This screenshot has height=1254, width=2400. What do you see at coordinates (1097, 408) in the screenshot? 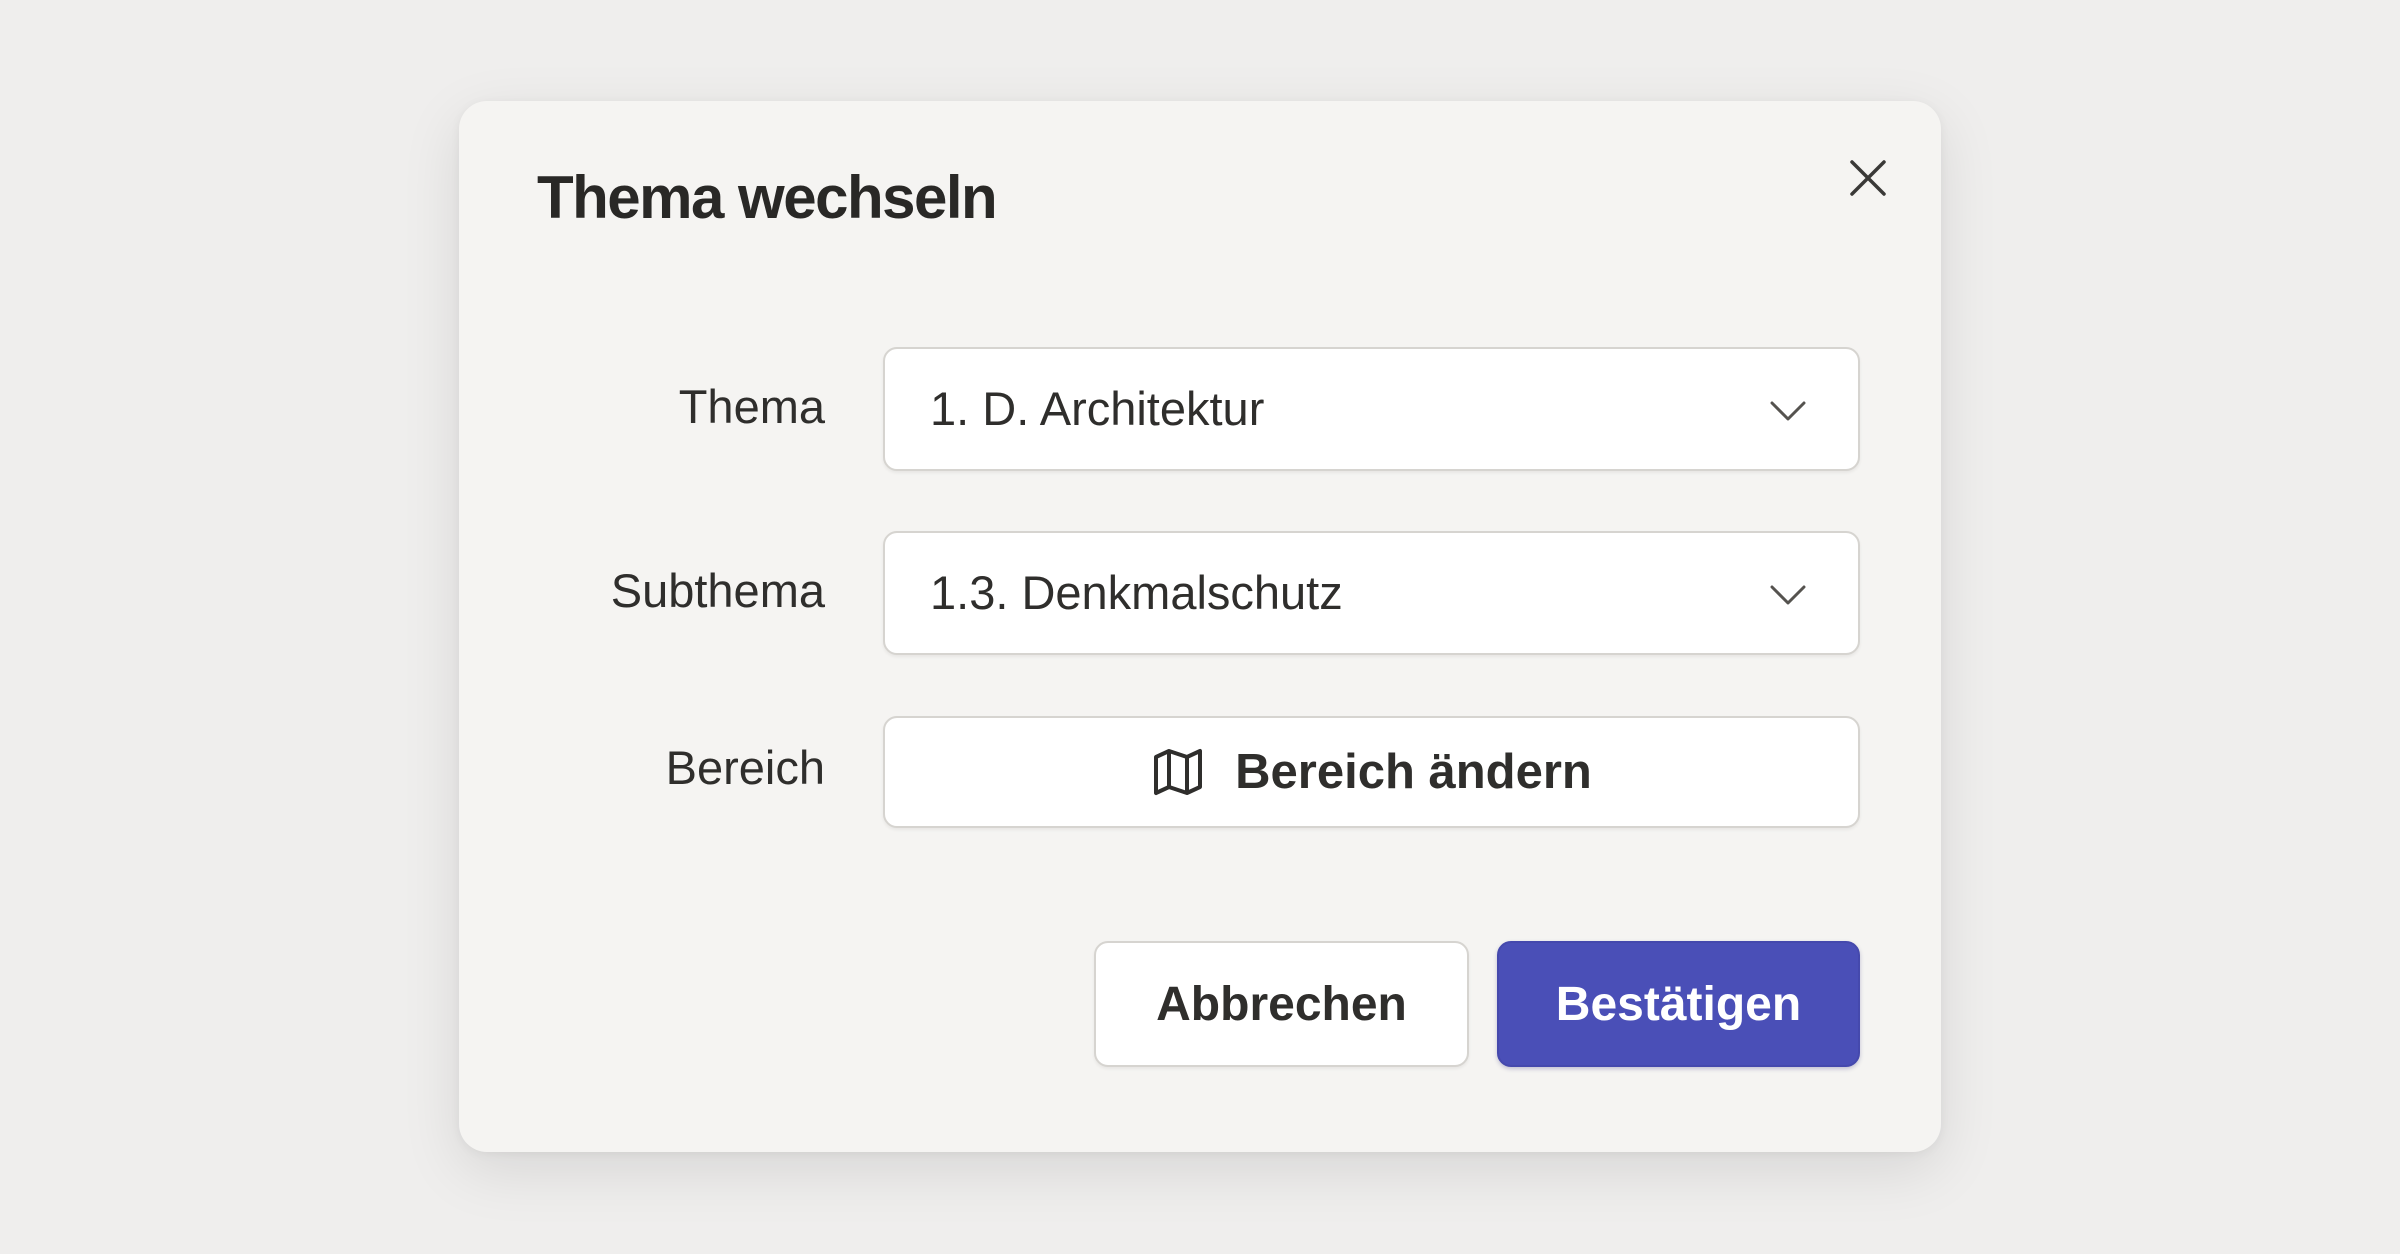
I see `topic-select-value: 1. D. Architektur` at bounding box center [1097, 408].